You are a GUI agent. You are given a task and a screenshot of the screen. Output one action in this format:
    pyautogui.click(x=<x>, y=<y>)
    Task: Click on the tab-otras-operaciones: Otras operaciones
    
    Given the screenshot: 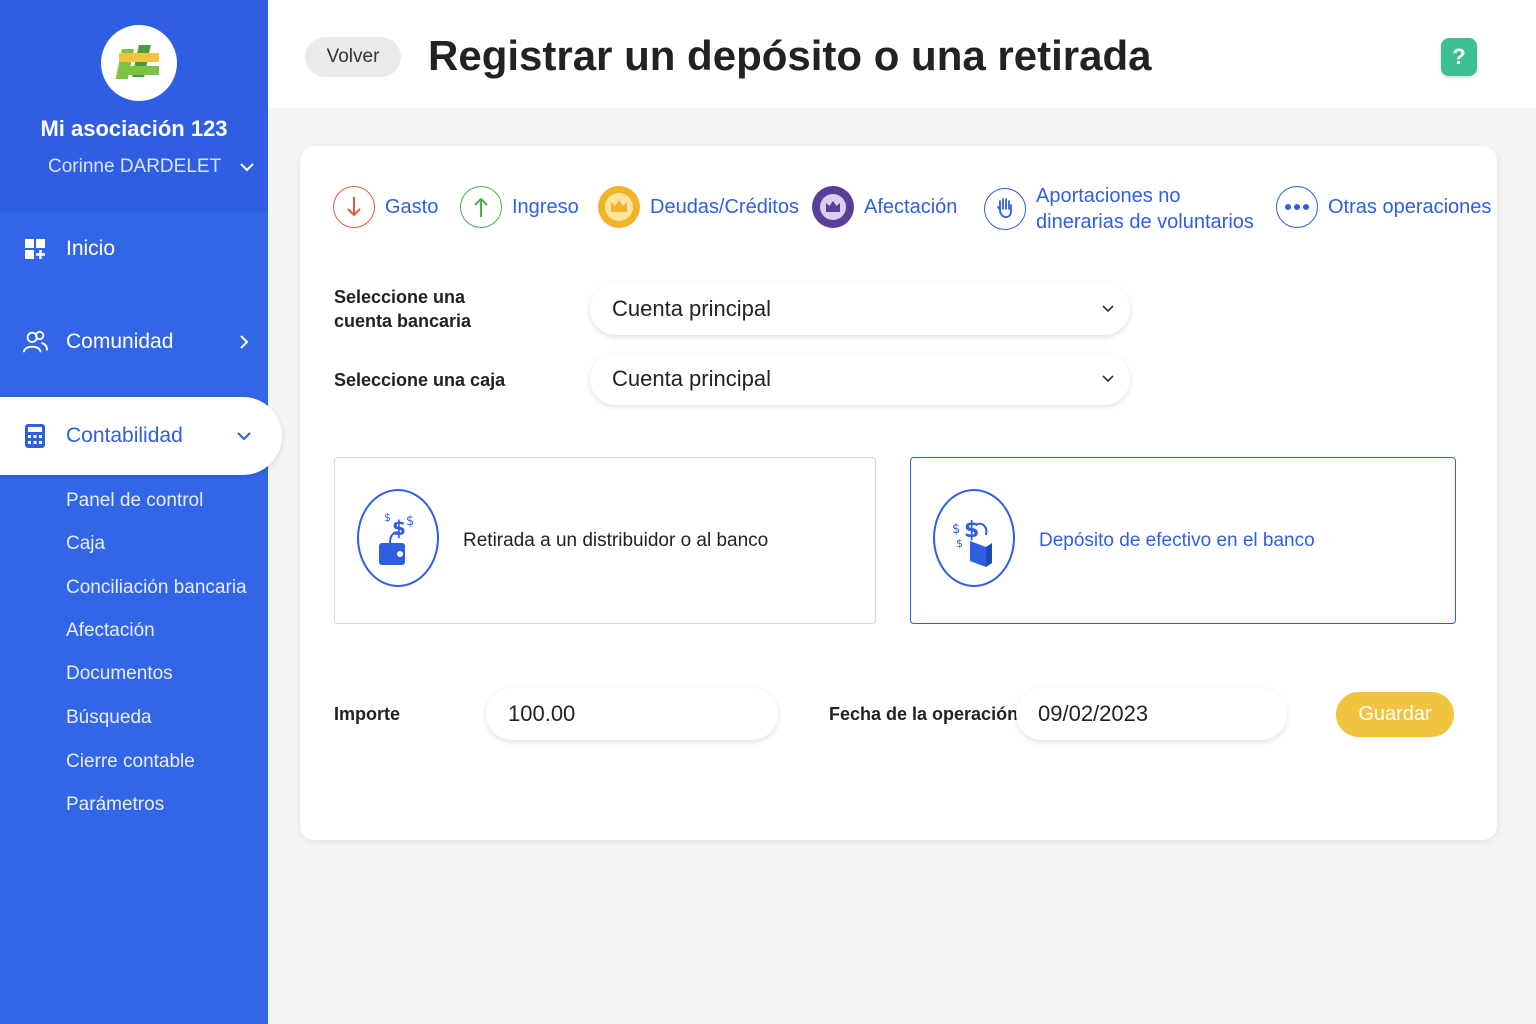 What is the action you would take?
    pyautogui.click(x=1383, y=207)
    